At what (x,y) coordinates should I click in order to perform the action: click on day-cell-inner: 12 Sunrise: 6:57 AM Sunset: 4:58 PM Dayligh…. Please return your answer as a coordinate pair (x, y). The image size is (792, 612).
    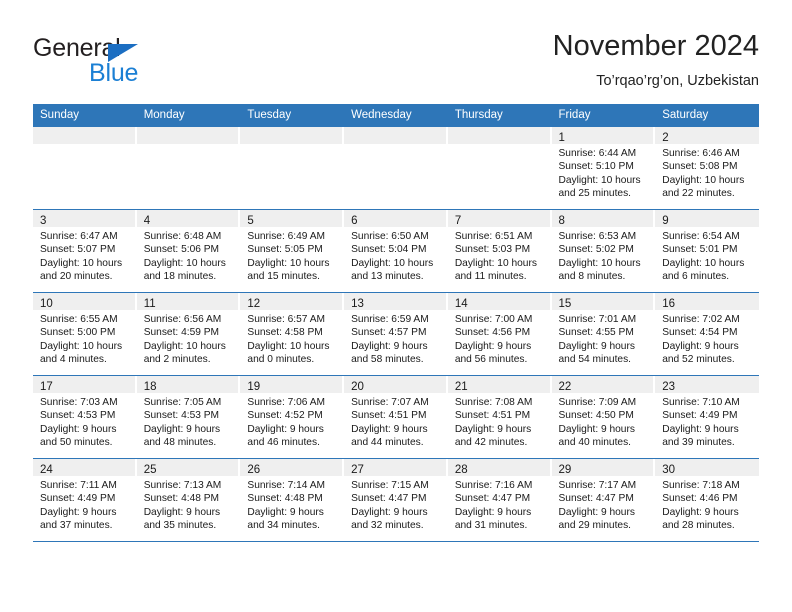
    Looking at the image, I should click on (292, 334).